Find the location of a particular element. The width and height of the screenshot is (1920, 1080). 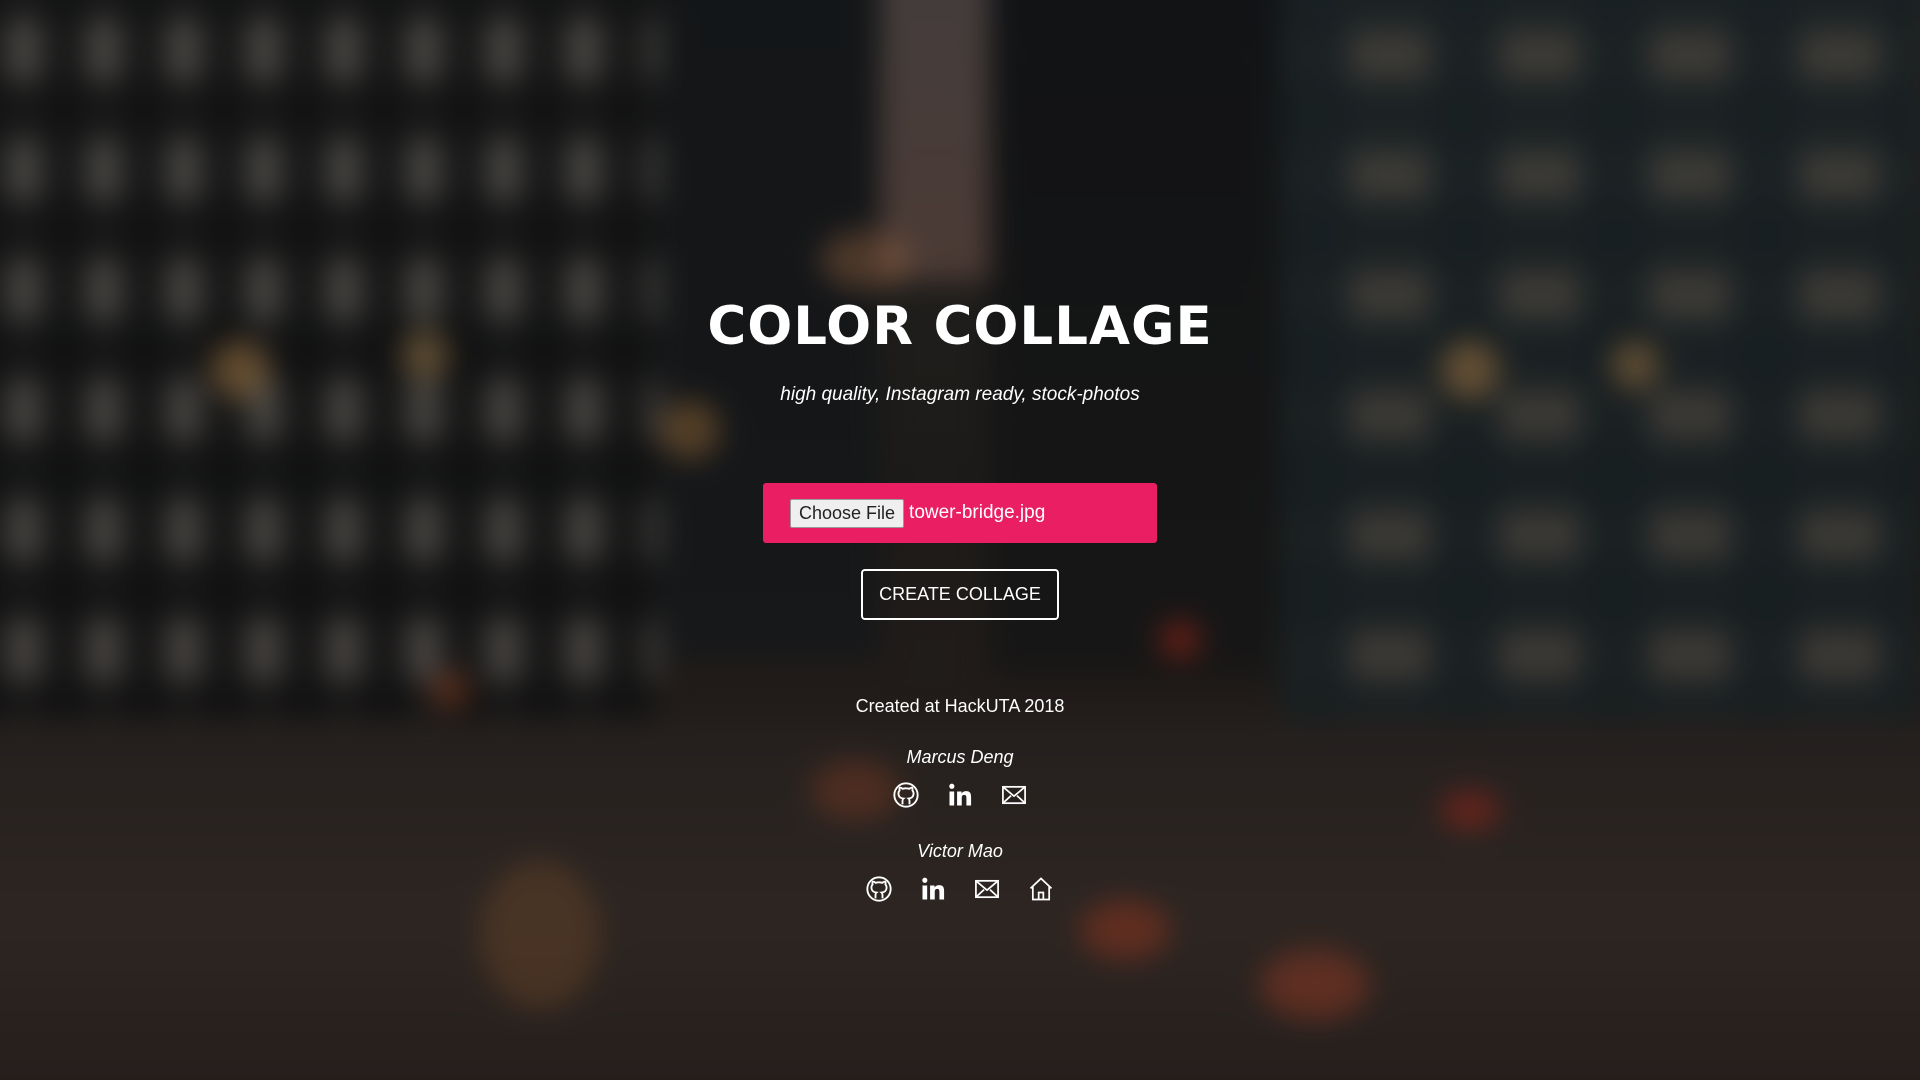

author-name-victor: Victor Mao is located at coordinates (960, 851).